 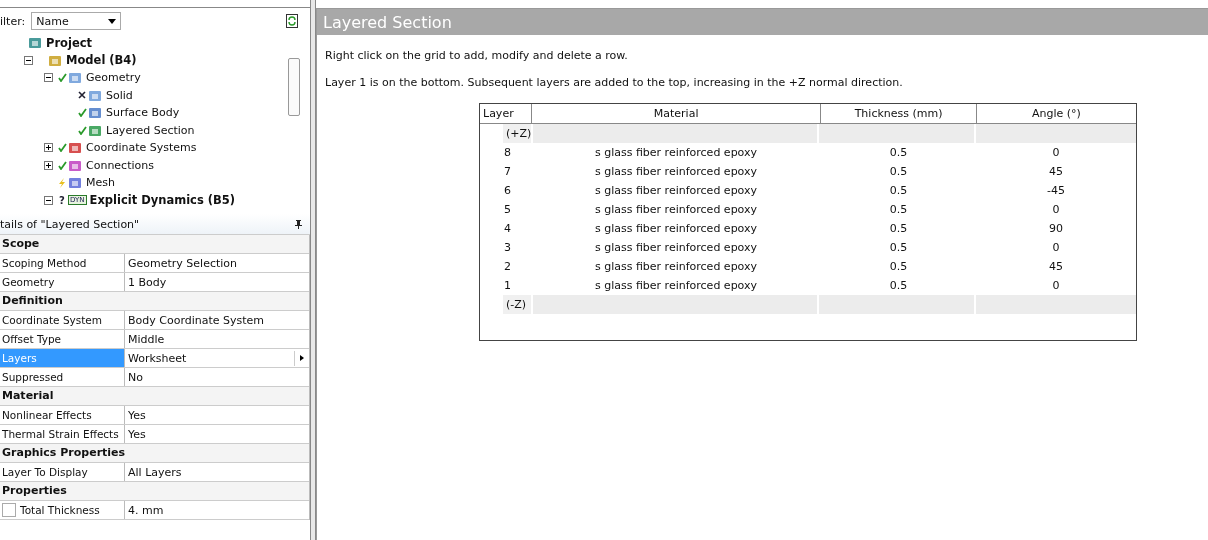 What do you see at coordinates (13, 21) in the screenshot?
I see `filter-label: ilter:` at bounding box center [13, 21].